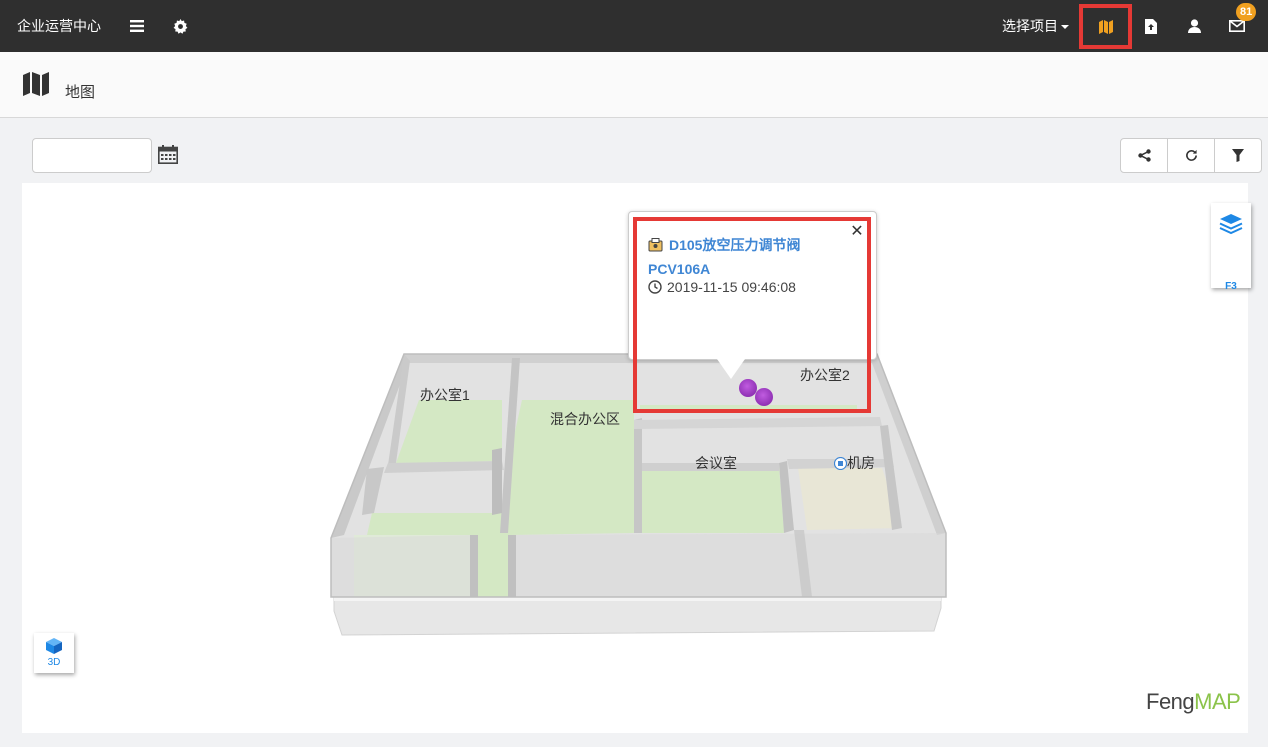 The image size is (1268, 747). I want to click on popup-title: D105放空压力调节阀PCV106A, so click(750, 257).